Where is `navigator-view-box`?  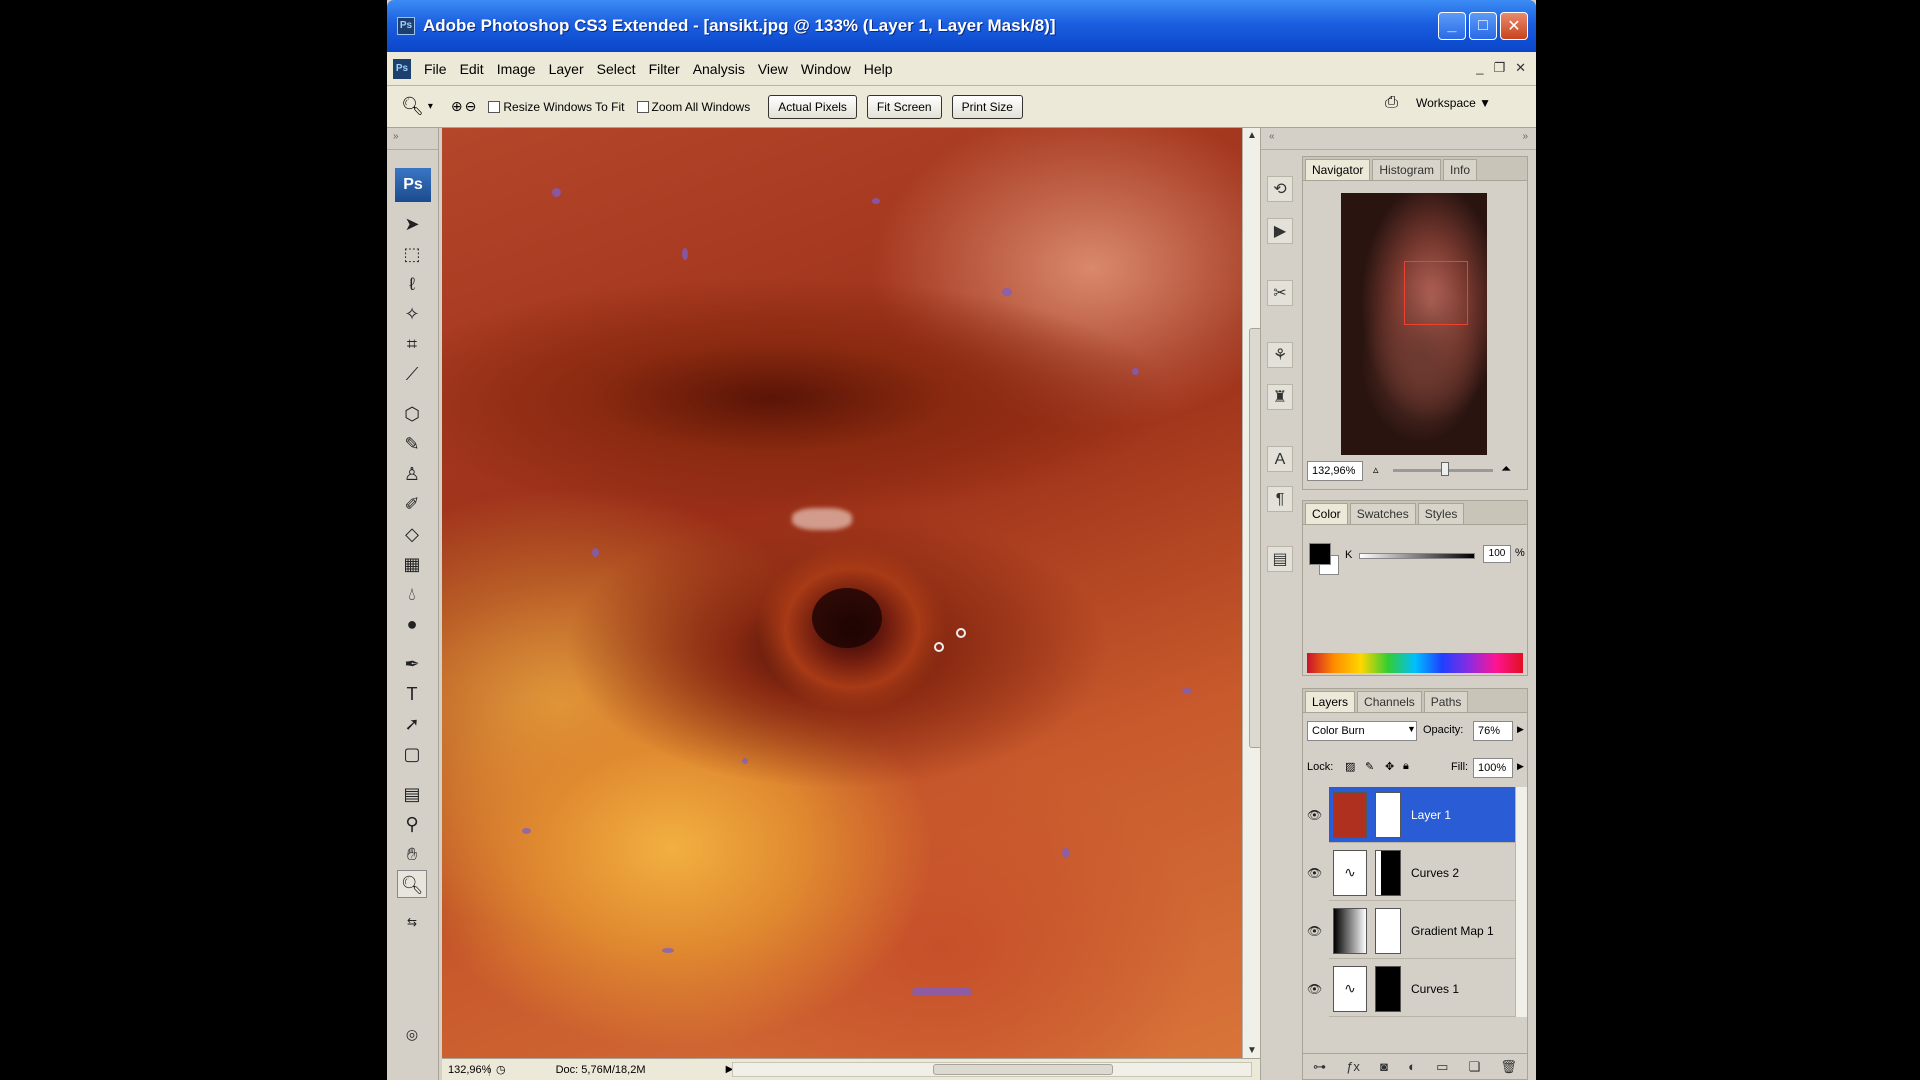 navigator-view-box is located at coordinates (1436, 293).